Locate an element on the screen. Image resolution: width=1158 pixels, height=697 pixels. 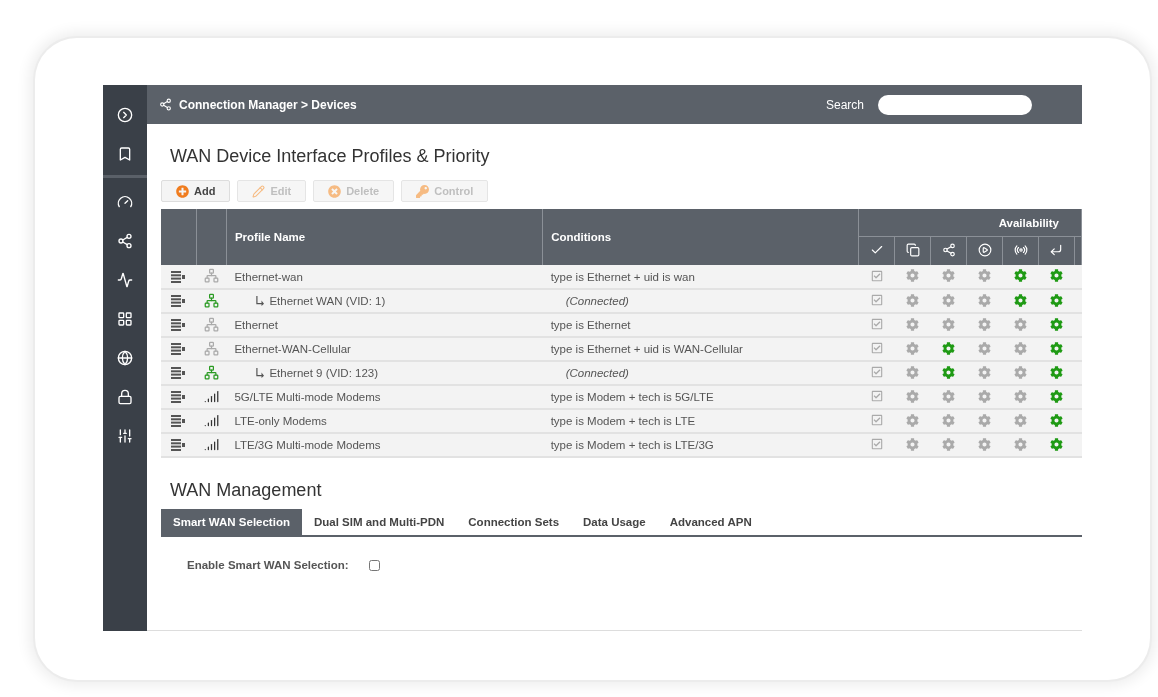
profile-name: Ethernet-WAN-Cellular is located at coordinates (292, 349).